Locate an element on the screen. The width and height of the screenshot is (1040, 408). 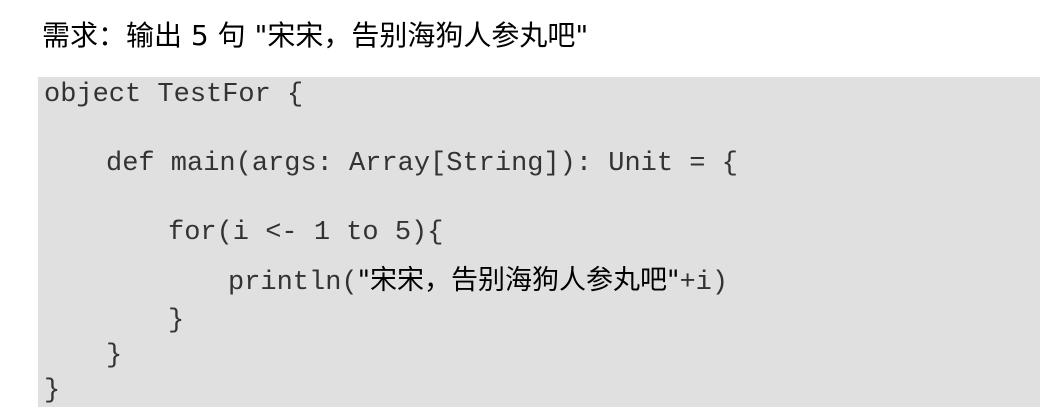
println-call: println( is located at coordinates (293, 283).